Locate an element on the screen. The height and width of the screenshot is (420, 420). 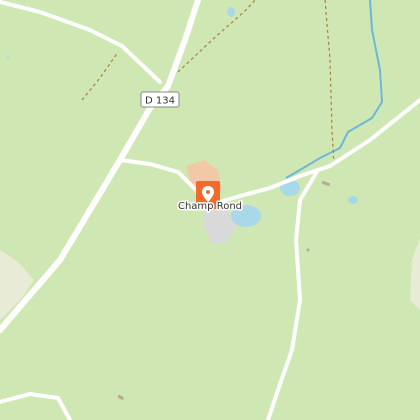
road-shield-d134: D 134 is located at coordinates (160, 99).